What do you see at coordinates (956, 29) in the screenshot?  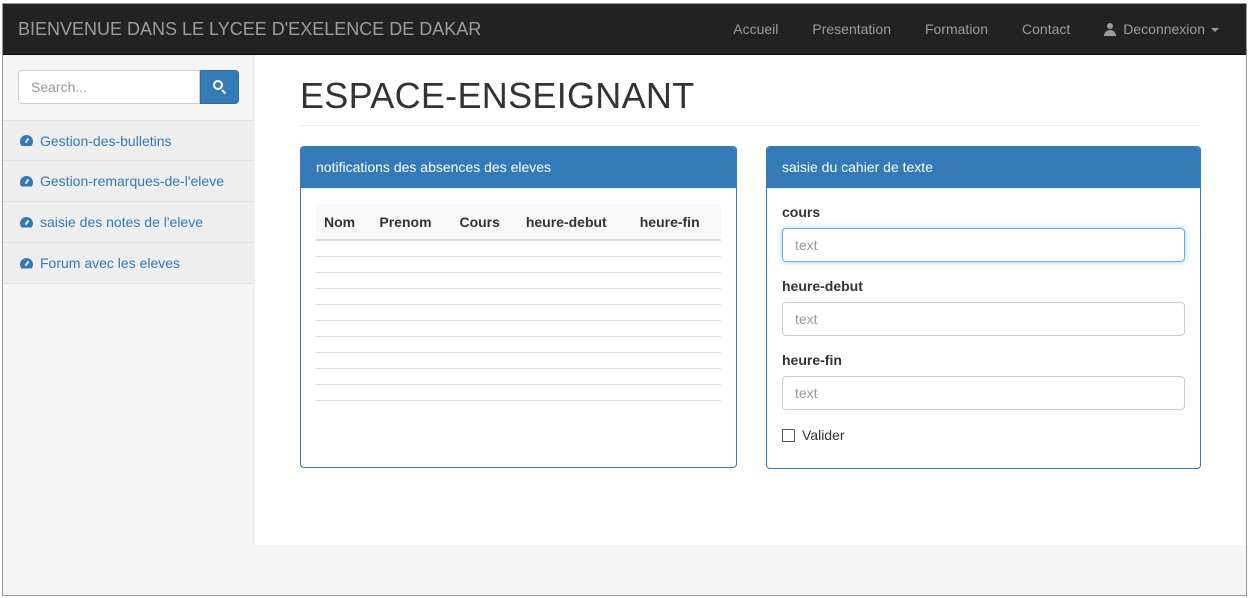 I see `nav-item-formation: Formation` at bounding box center [956, 29].